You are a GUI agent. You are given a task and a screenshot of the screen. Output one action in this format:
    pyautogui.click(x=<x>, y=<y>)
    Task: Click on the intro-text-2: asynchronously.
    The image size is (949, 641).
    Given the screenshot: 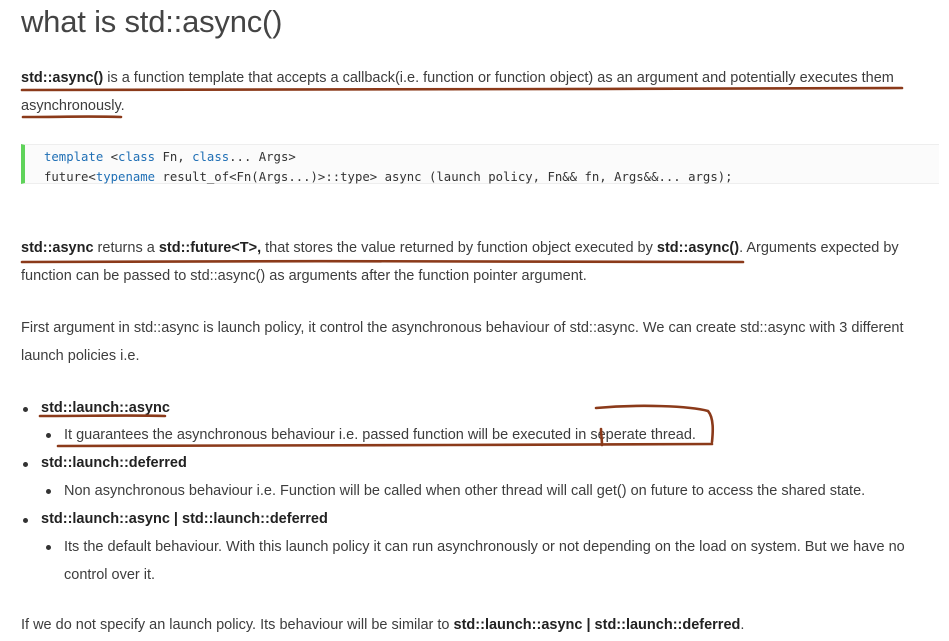 What is the action you would take?
    pyautogui.click(x=73, y=106)
    